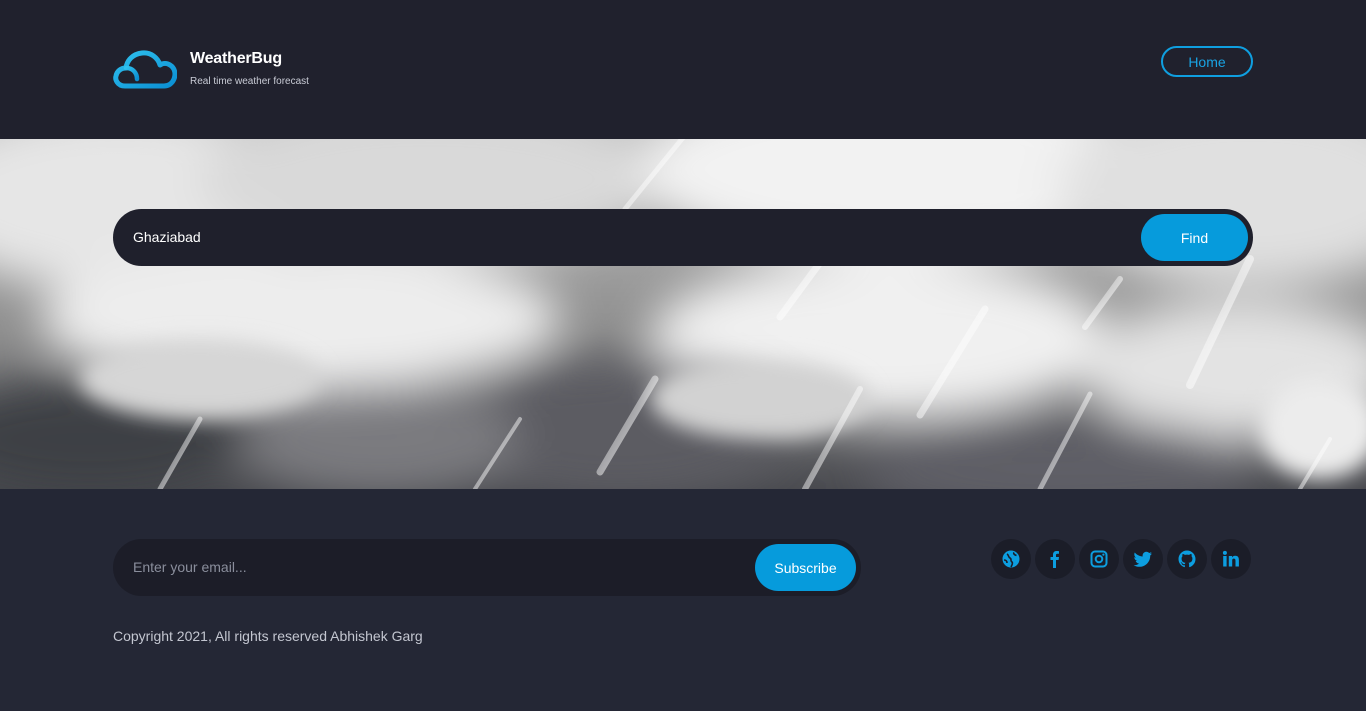  I want to click on globe-icon, so click(1011, 559).